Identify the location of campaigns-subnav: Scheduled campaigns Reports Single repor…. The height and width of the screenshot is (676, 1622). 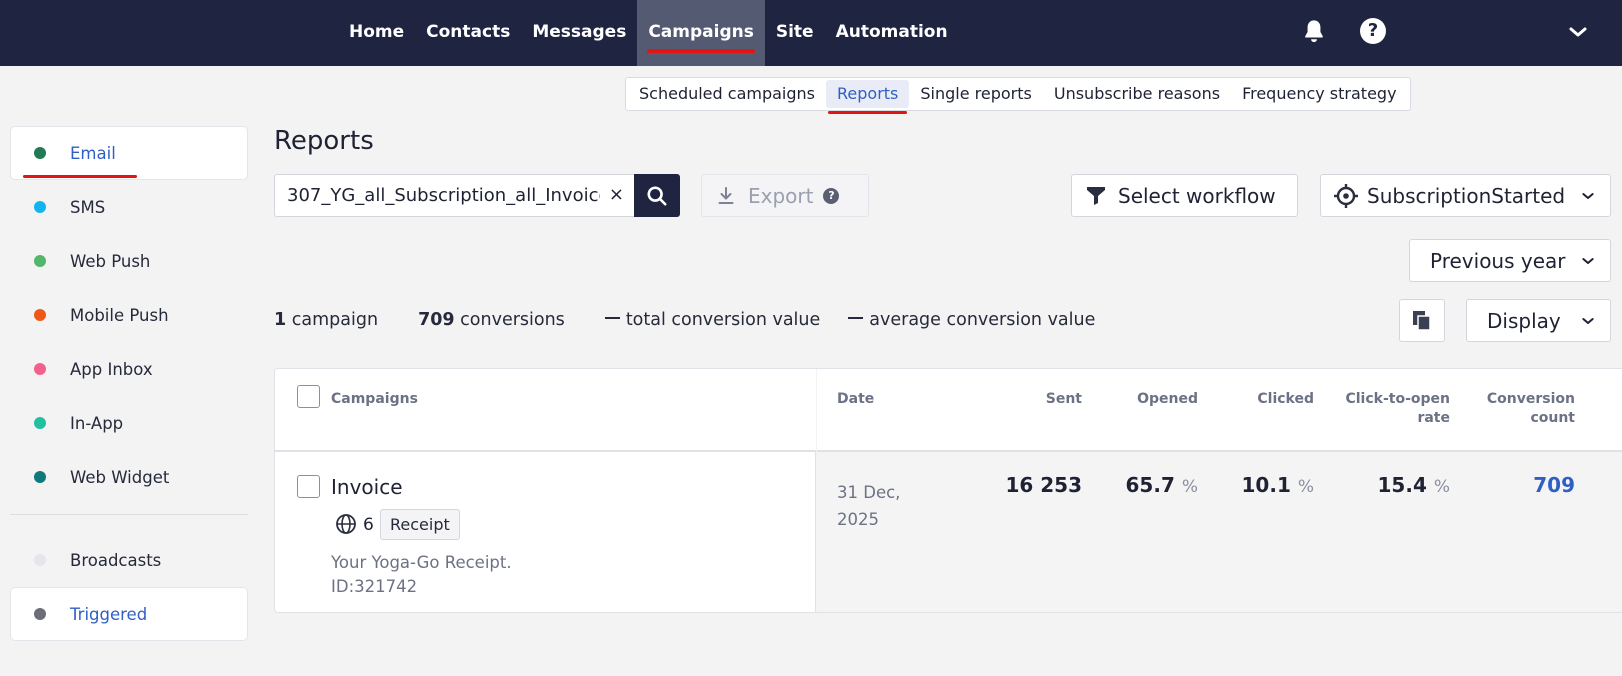
(1018, 95).